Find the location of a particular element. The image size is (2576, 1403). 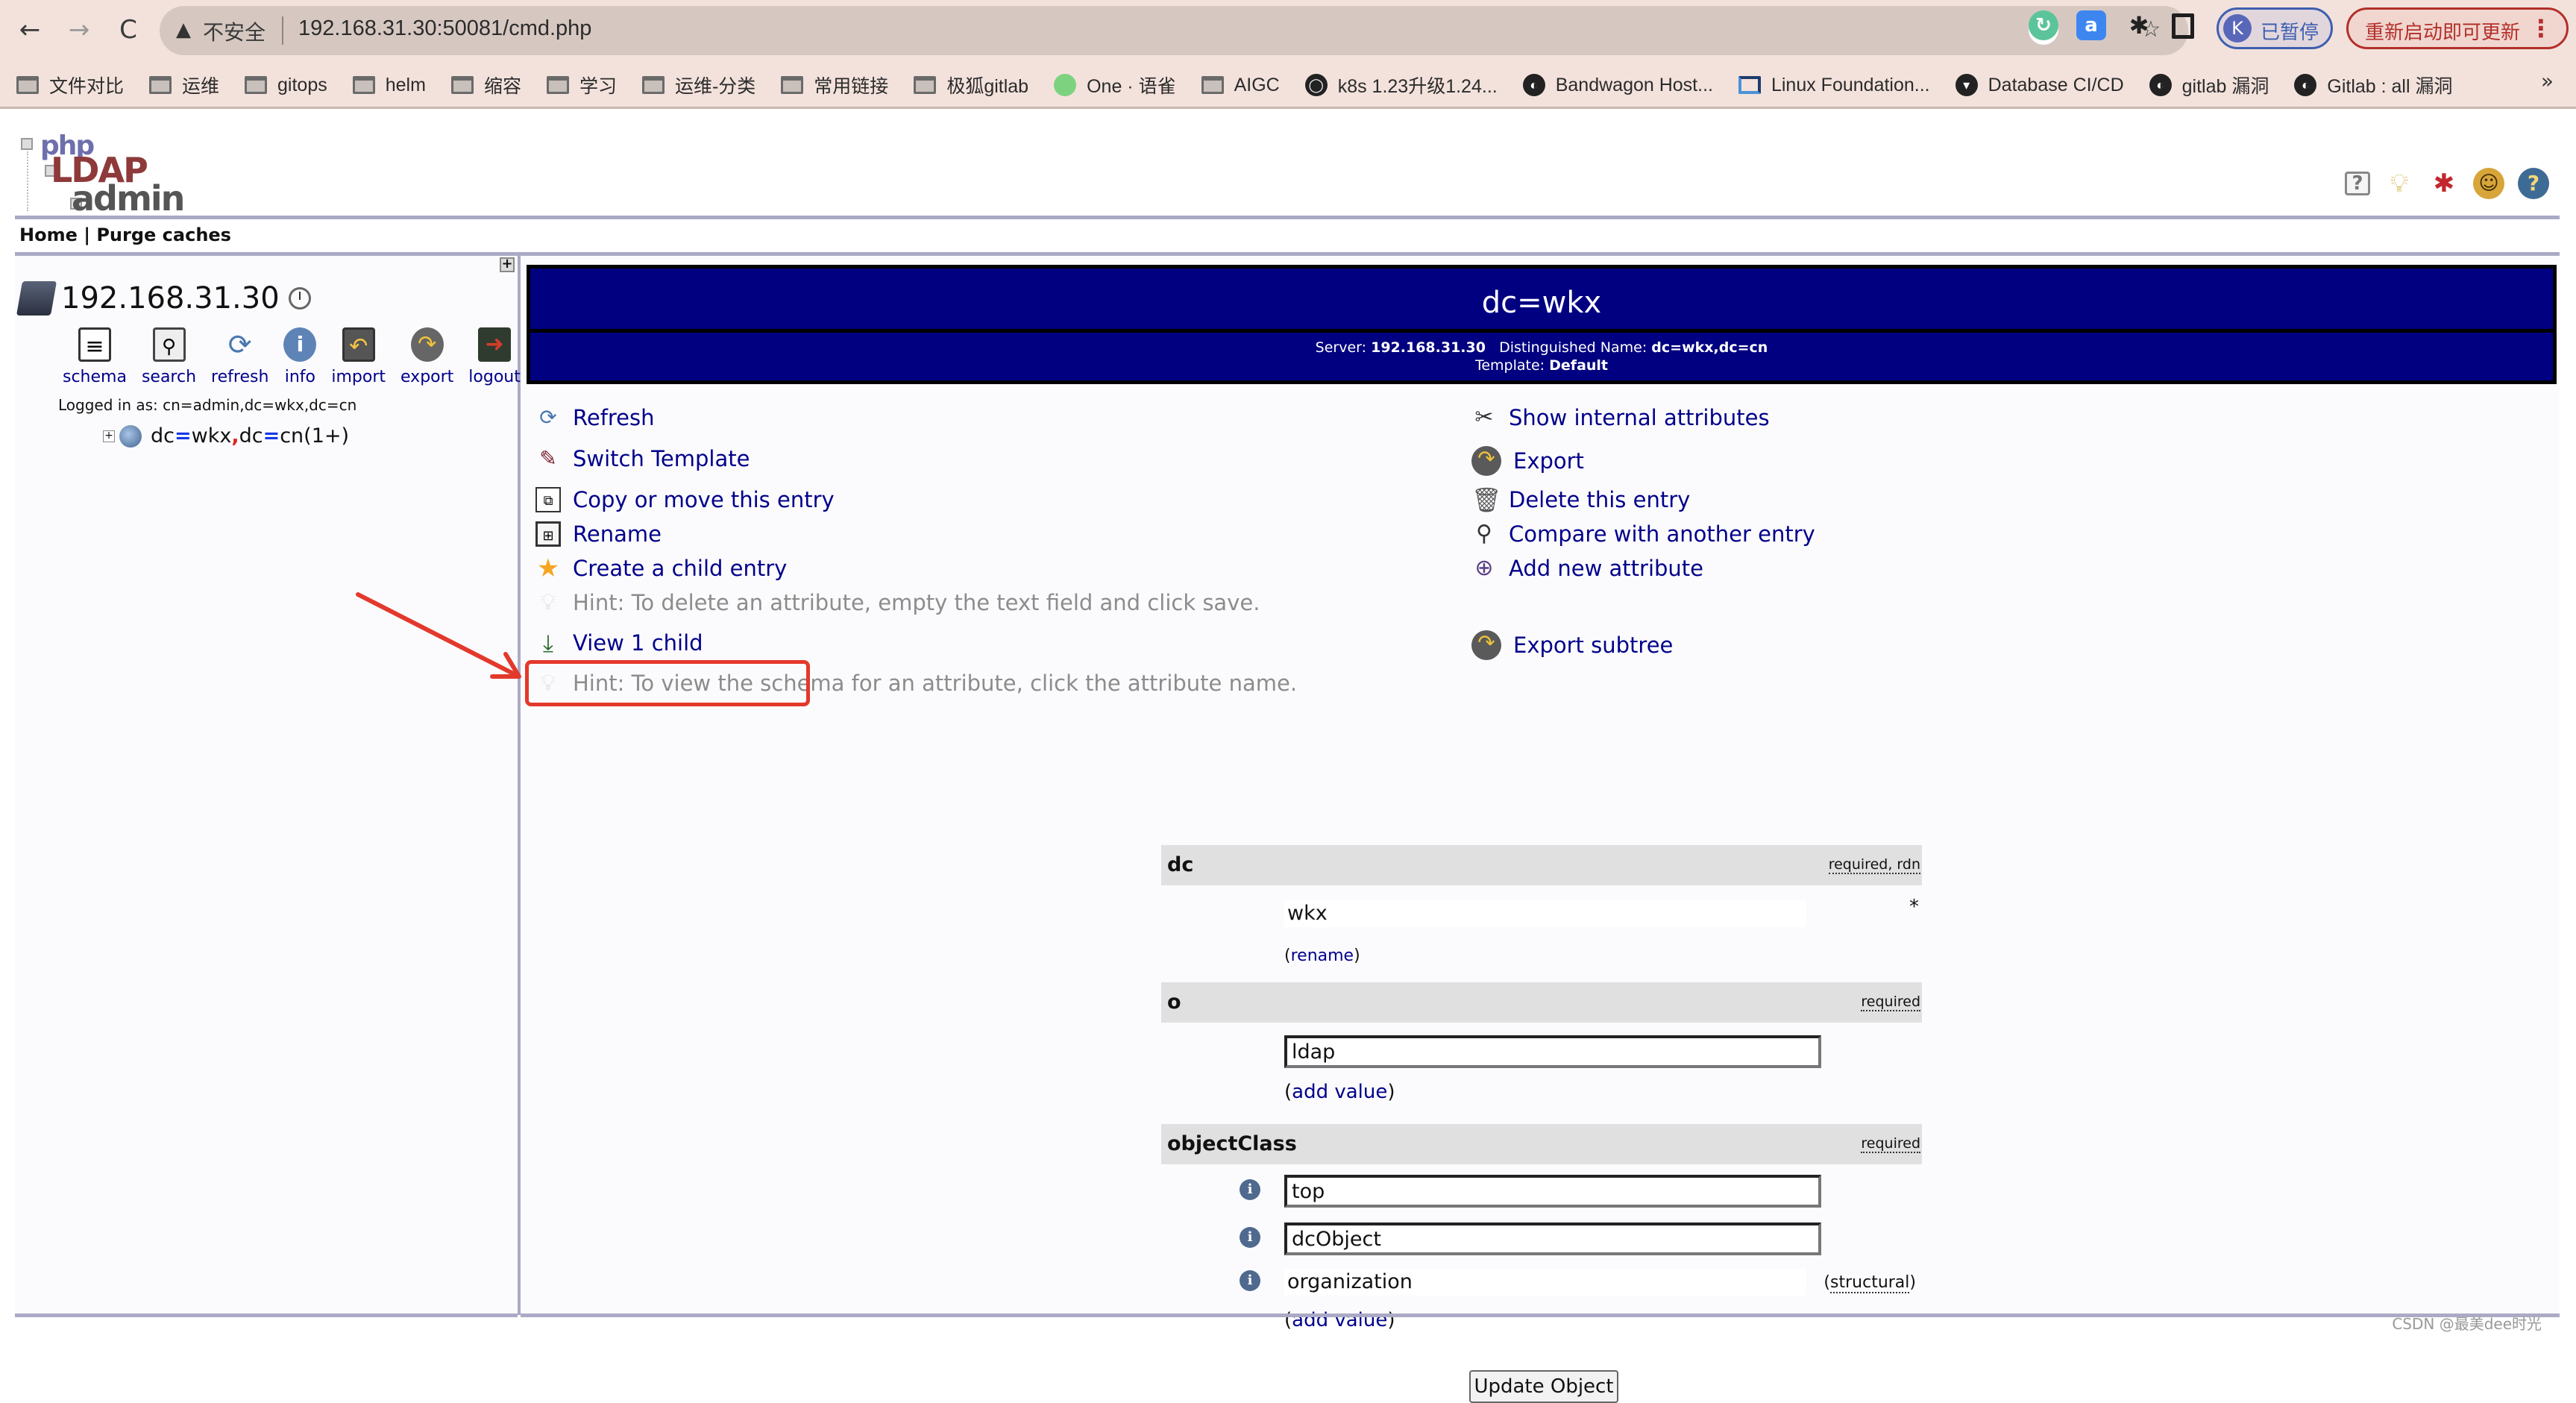

donate-smiley-icon: ☺ is located at coordinates (2489, 183).